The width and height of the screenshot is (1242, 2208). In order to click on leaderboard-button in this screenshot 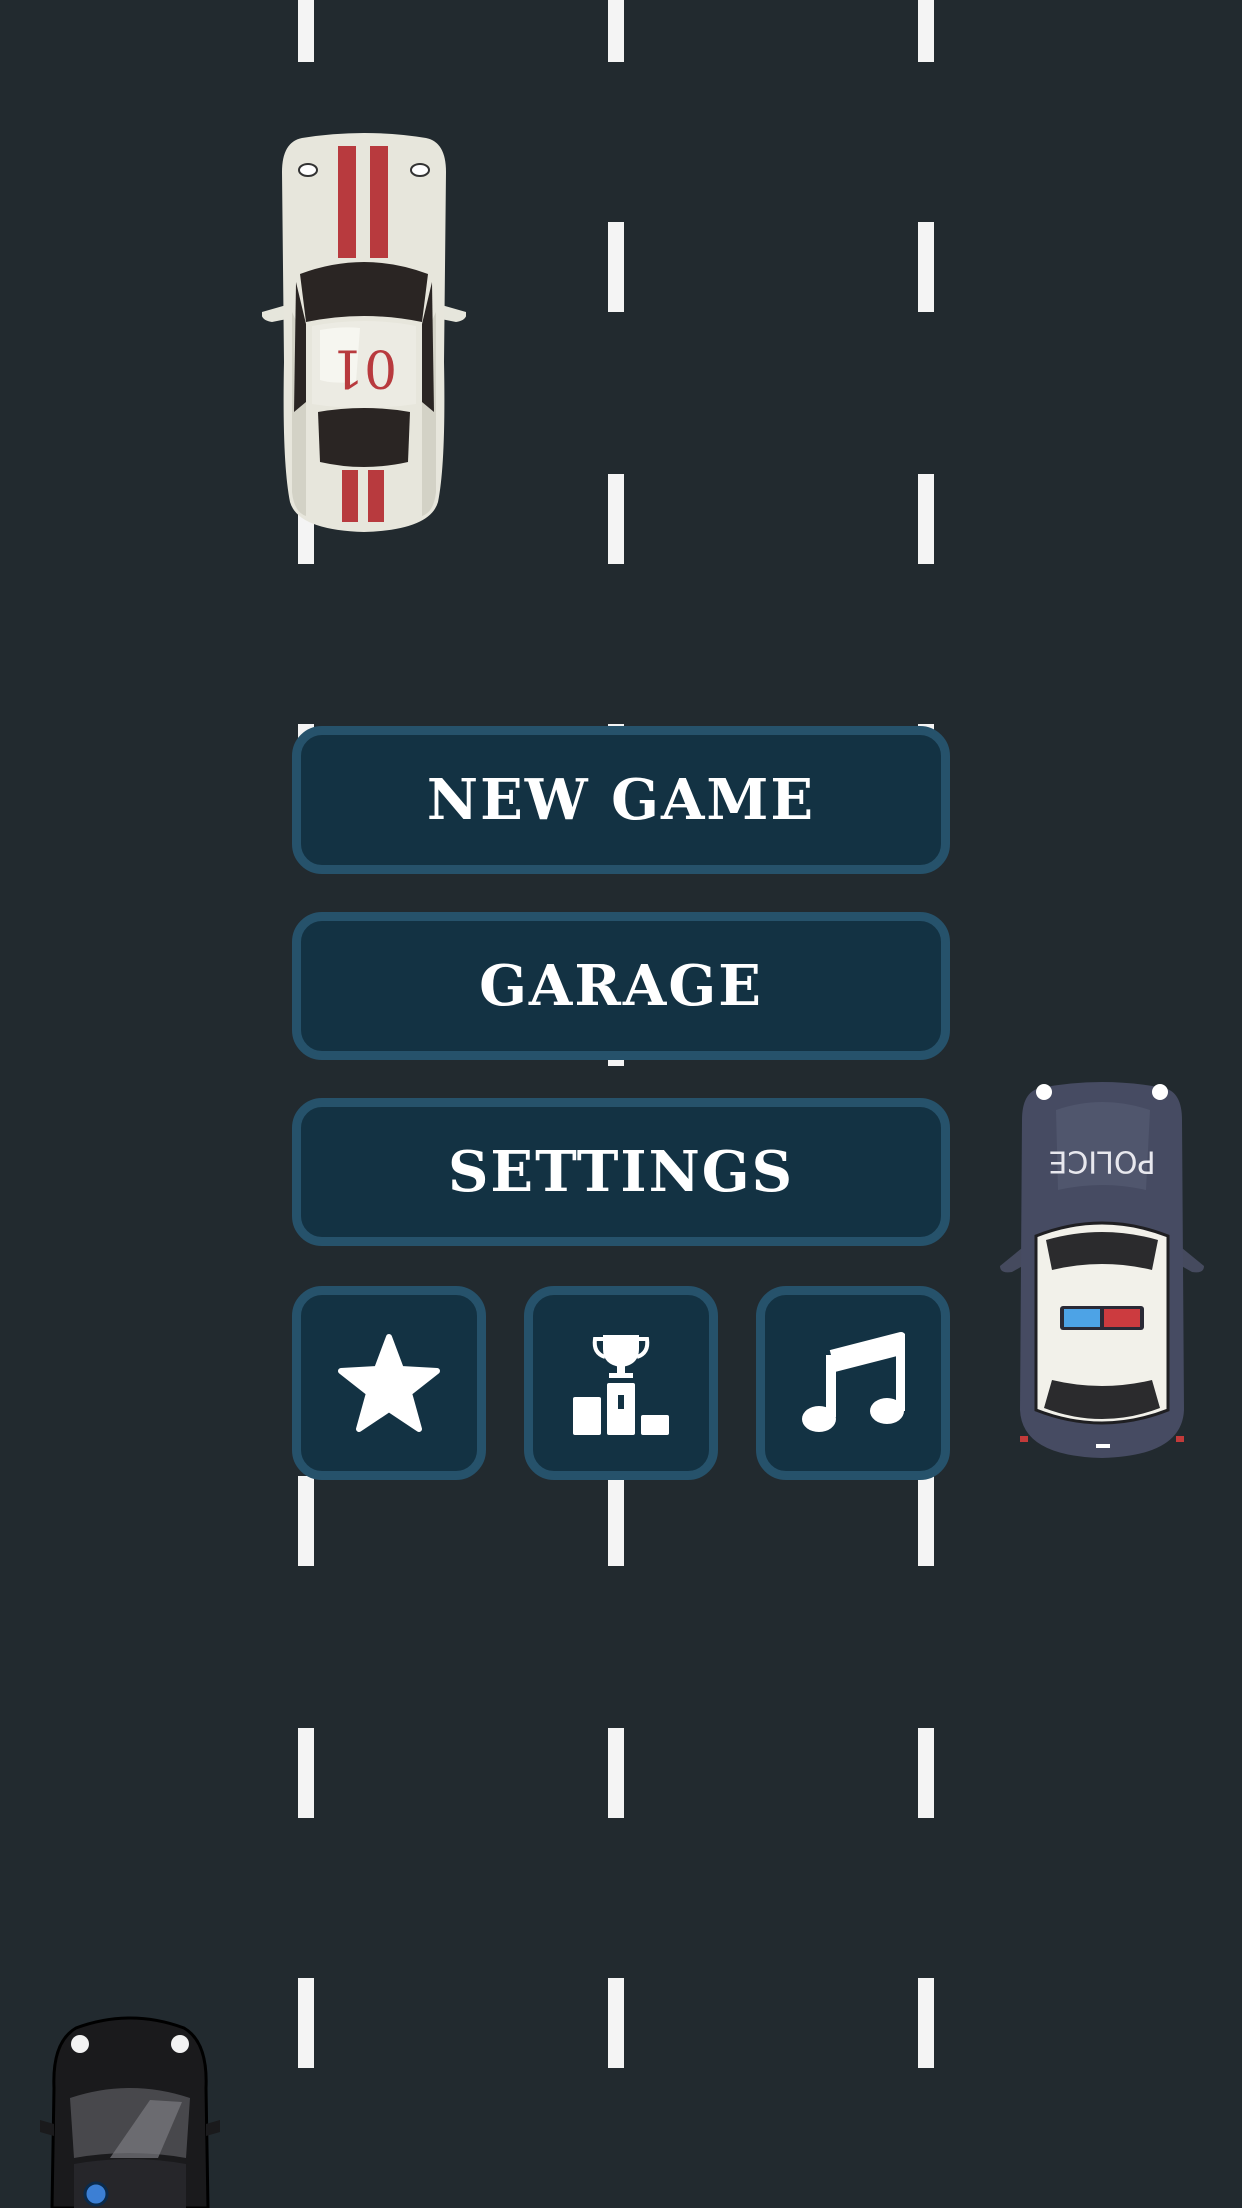, I will do `click(621, 1383)`.